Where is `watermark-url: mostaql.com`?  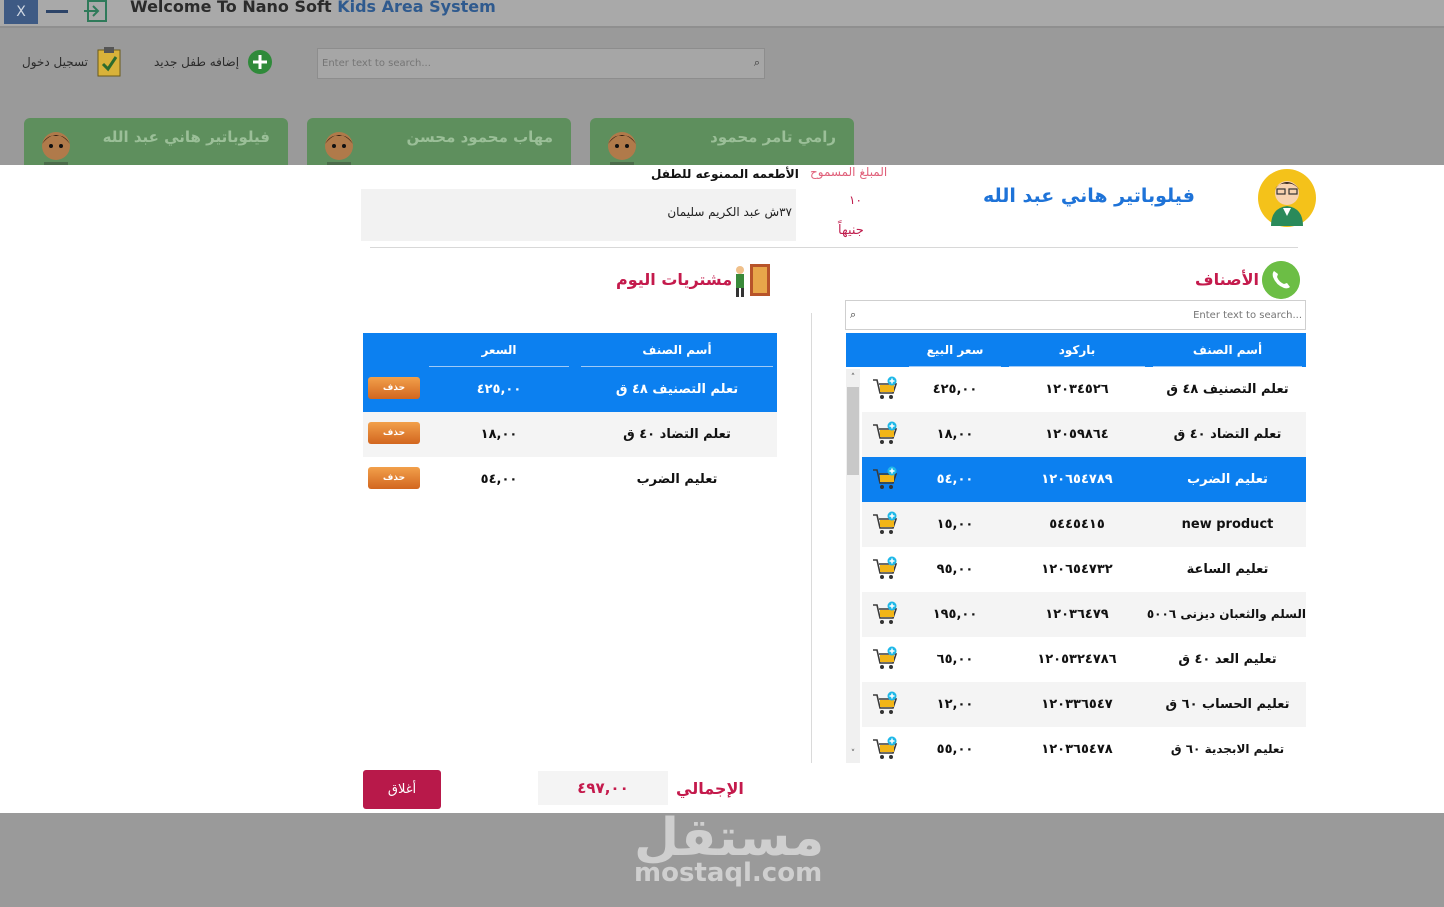 watermark-url: mostaql.com is located at coordinates (728, 873).